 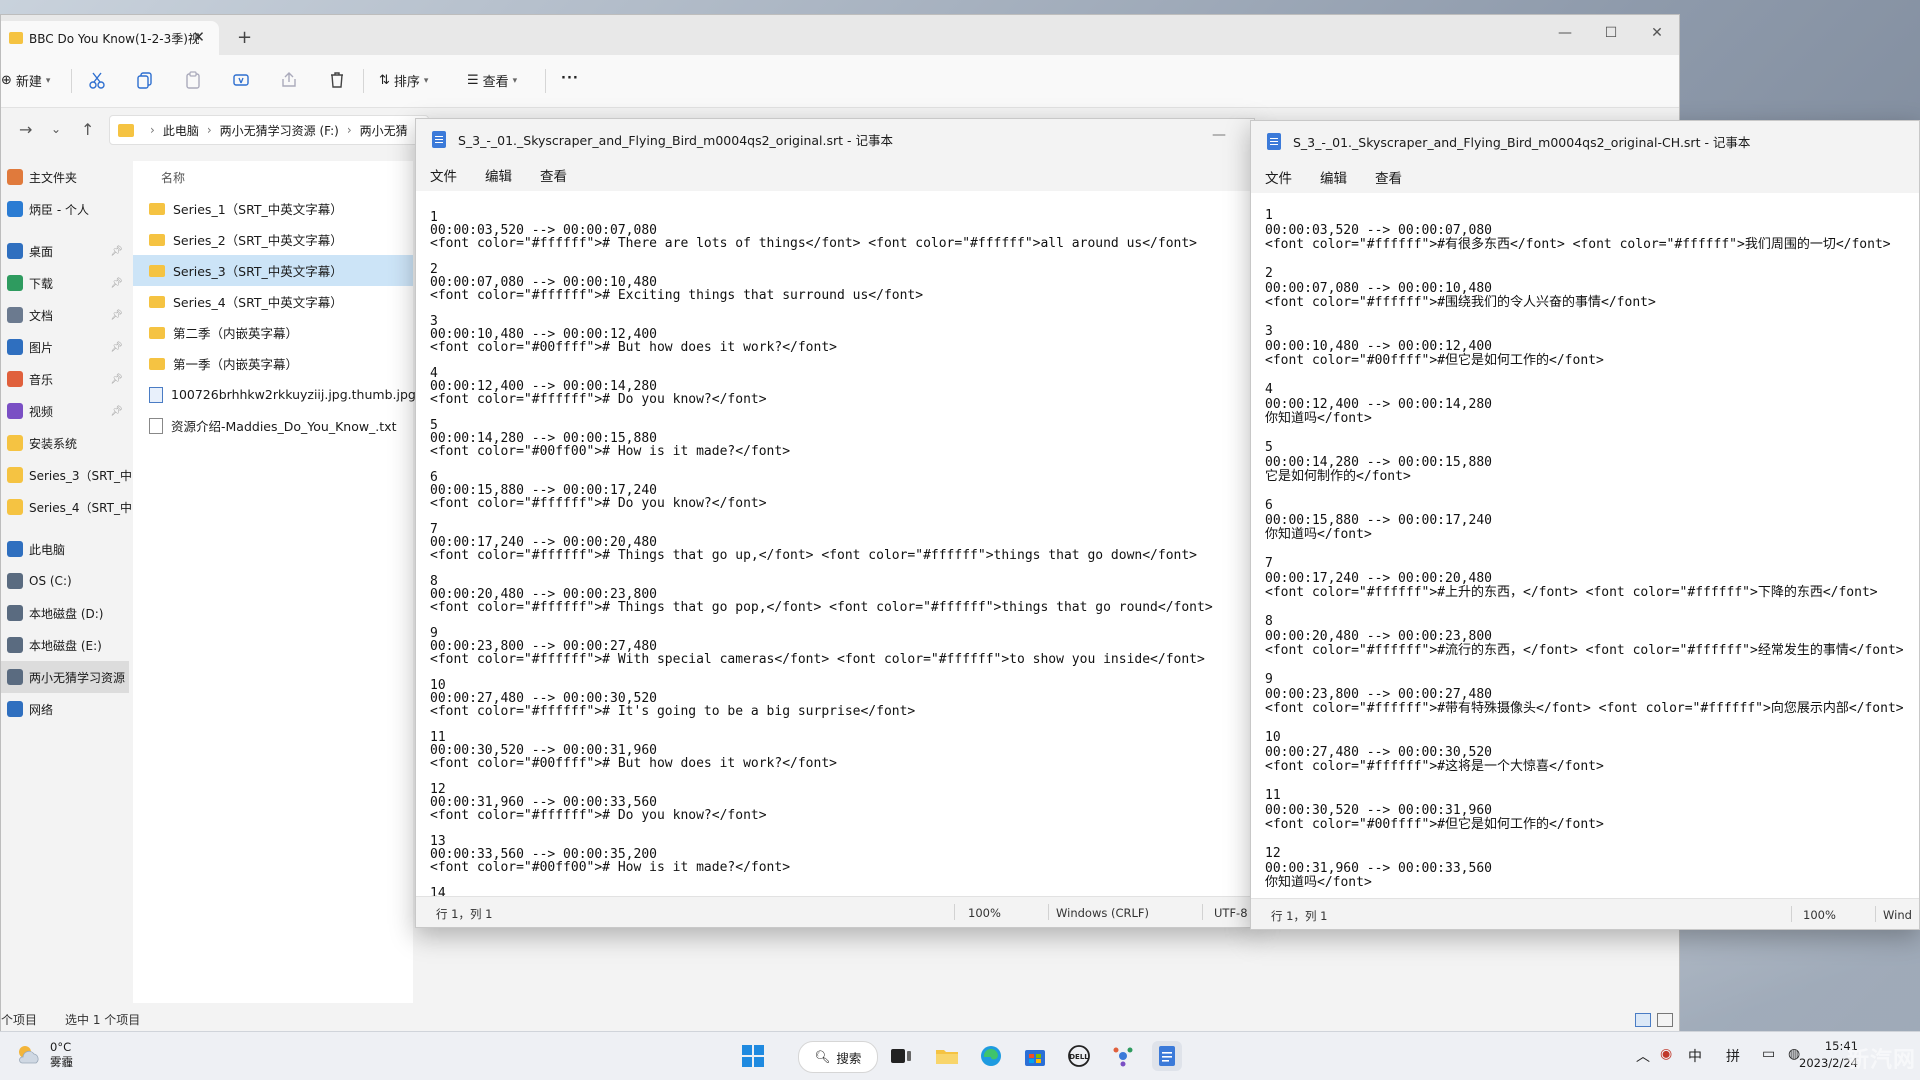 What do you see at coordinates (65, 443) in the screenshot?
I see `nav-item: 安装系统` at bounding box center [65, 443].